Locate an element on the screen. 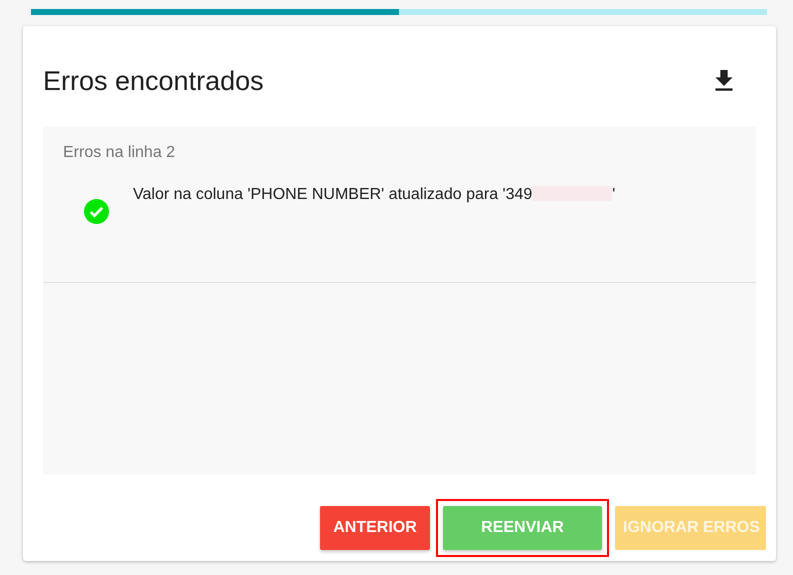  action-button: REENVIAR is located at coordinates (522, 528).